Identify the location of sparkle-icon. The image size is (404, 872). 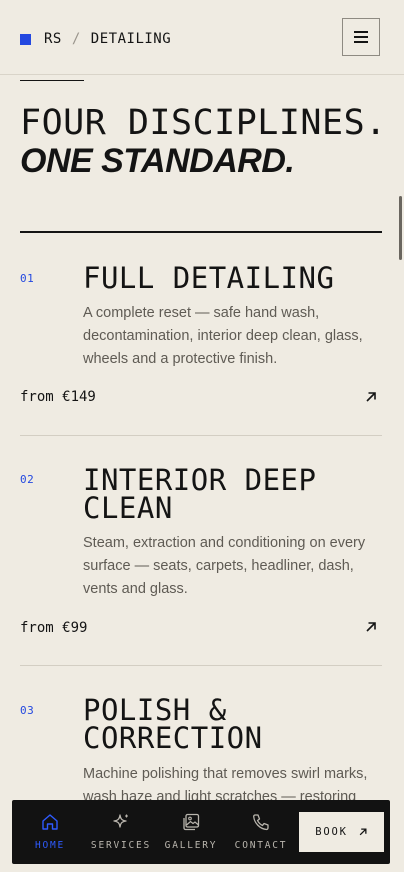
(120, 821).